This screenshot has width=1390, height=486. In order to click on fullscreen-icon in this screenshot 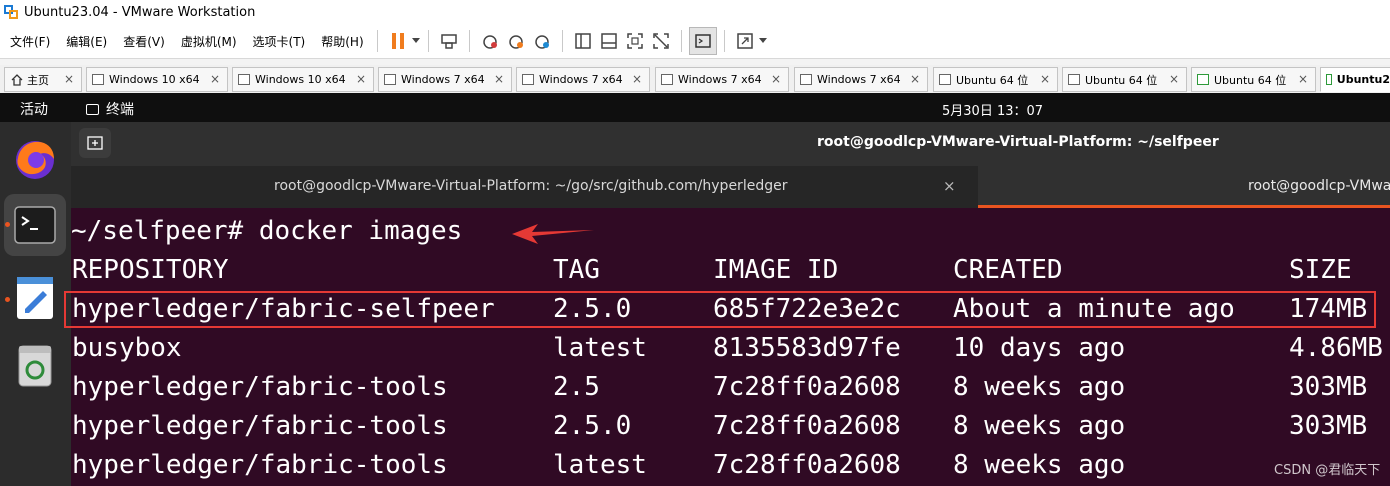, I will do `click(635, 41)`.